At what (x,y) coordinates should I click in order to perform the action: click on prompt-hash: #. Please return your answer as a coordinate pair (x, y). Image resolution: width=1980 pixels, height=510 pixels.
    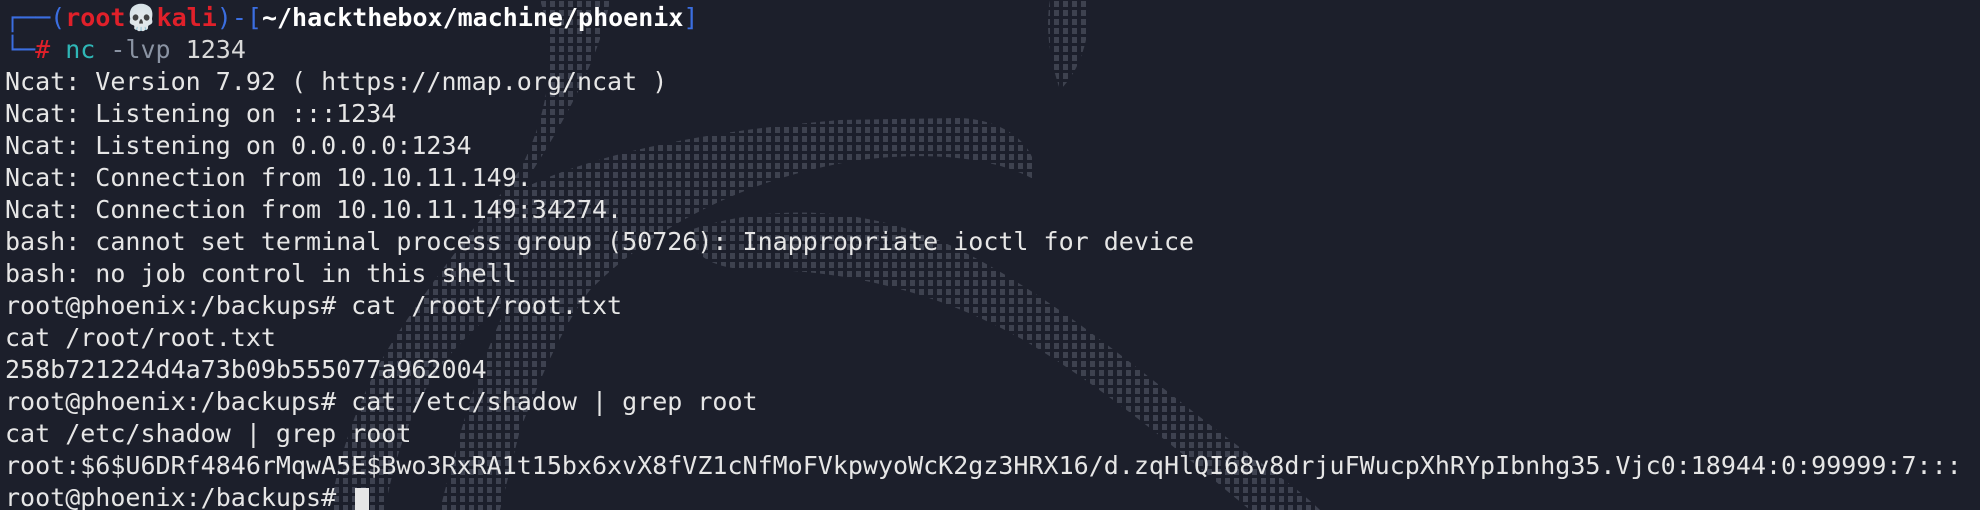
    Looking at the image, I should click on (43, 49).